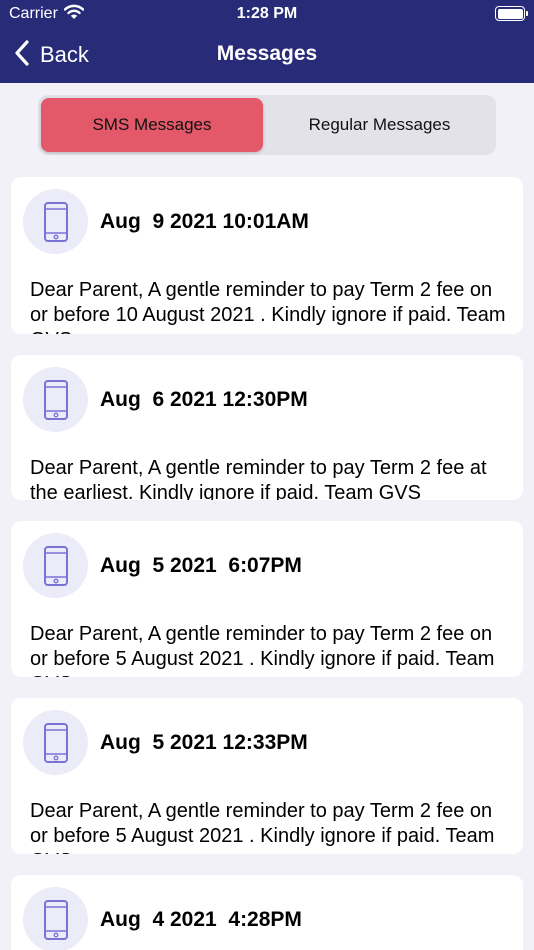 This screenshot has height=950, width=534. I want to click on status-bar: Carrier 1:28 PM, so click(267, 14).